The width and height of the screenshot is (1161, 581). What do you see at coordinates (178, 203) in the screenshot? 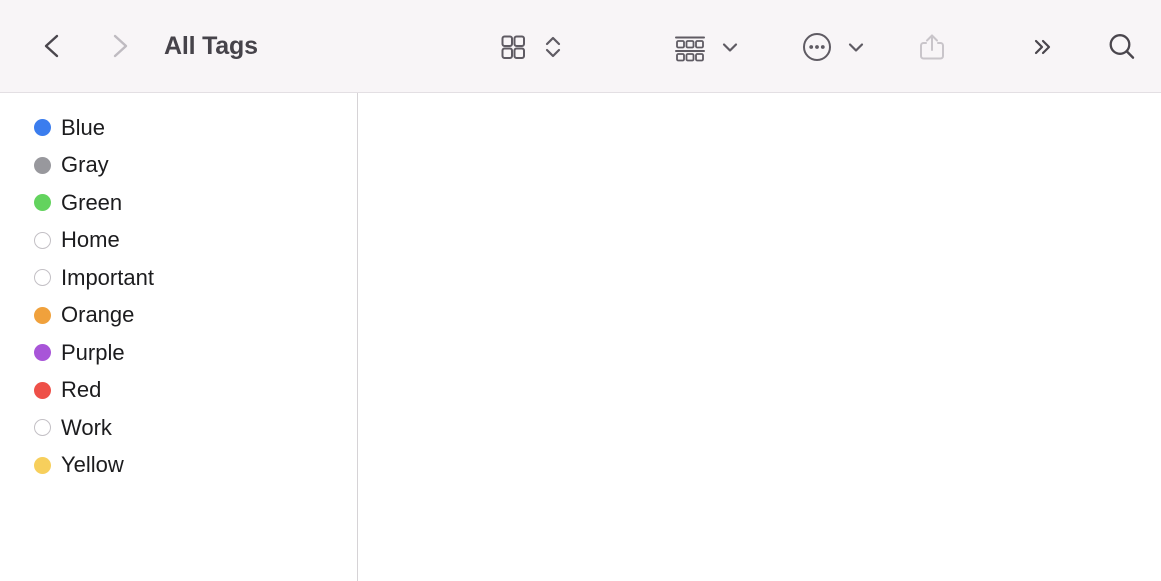
I see `list-item: Green` at bounding box center [178, 203].